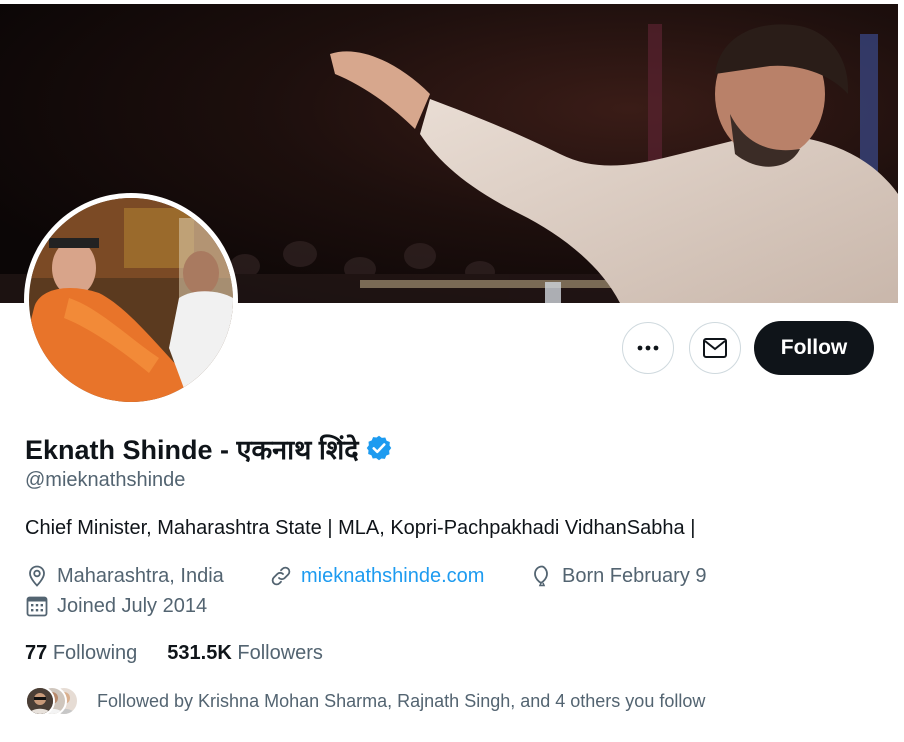 The image size is (904, 742). I want to click on website-link: mieknathshinde.com, so click(392, 576).